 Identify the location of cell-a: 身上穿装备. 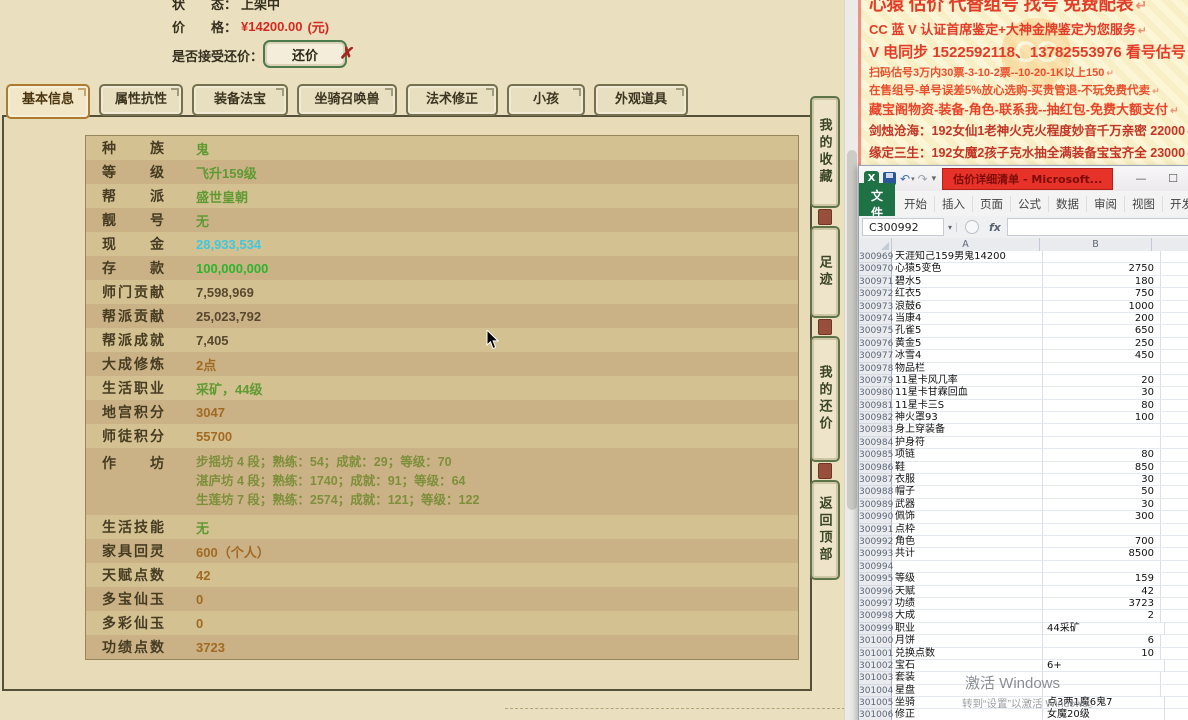
(967, 430).